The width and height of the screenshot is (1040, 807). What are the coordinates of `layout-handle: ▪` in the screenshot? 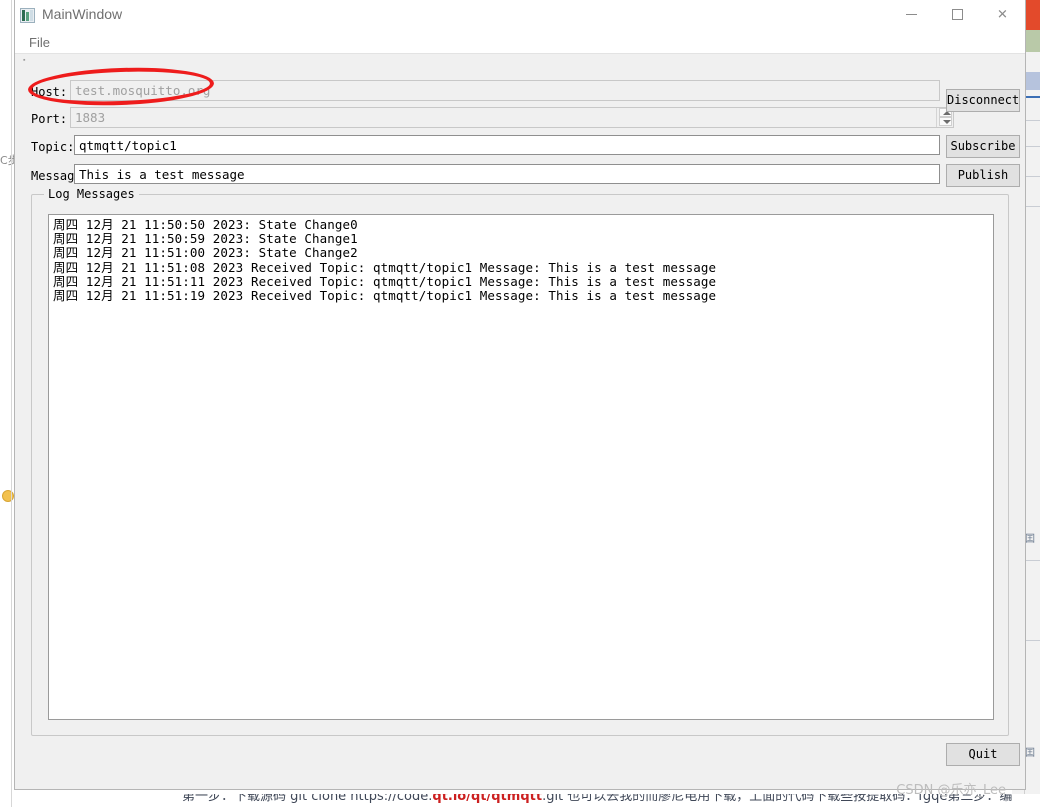 It's located at (24, 60).